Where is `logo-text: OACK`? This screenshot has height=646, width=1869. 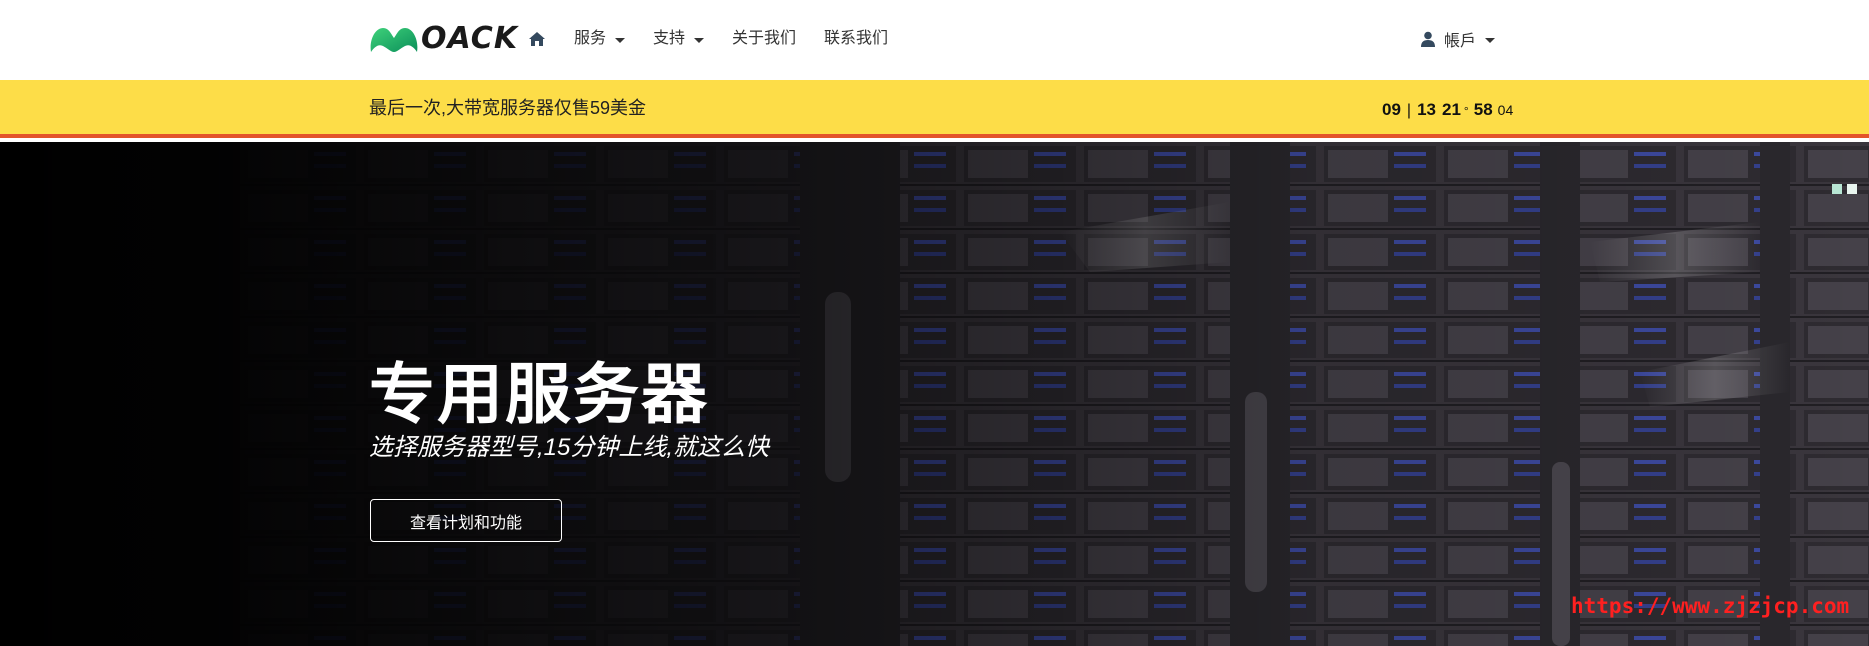 logo-text: OACK is located at coordinates (470, 38).